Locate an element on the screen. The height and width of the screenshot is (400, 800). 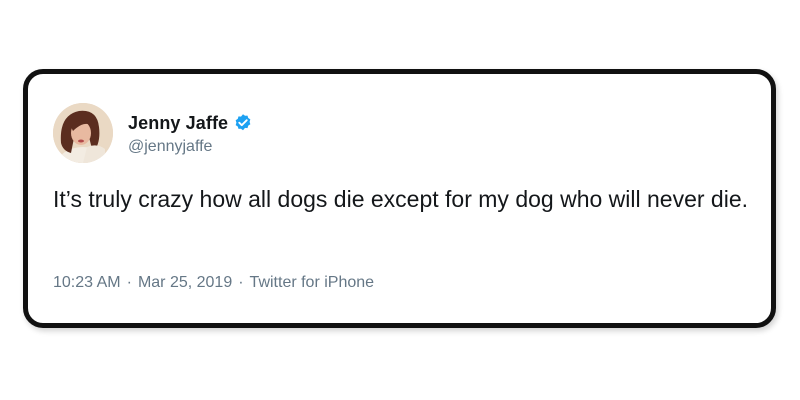
profile-photo-icon is located at coordinates (83, 133).